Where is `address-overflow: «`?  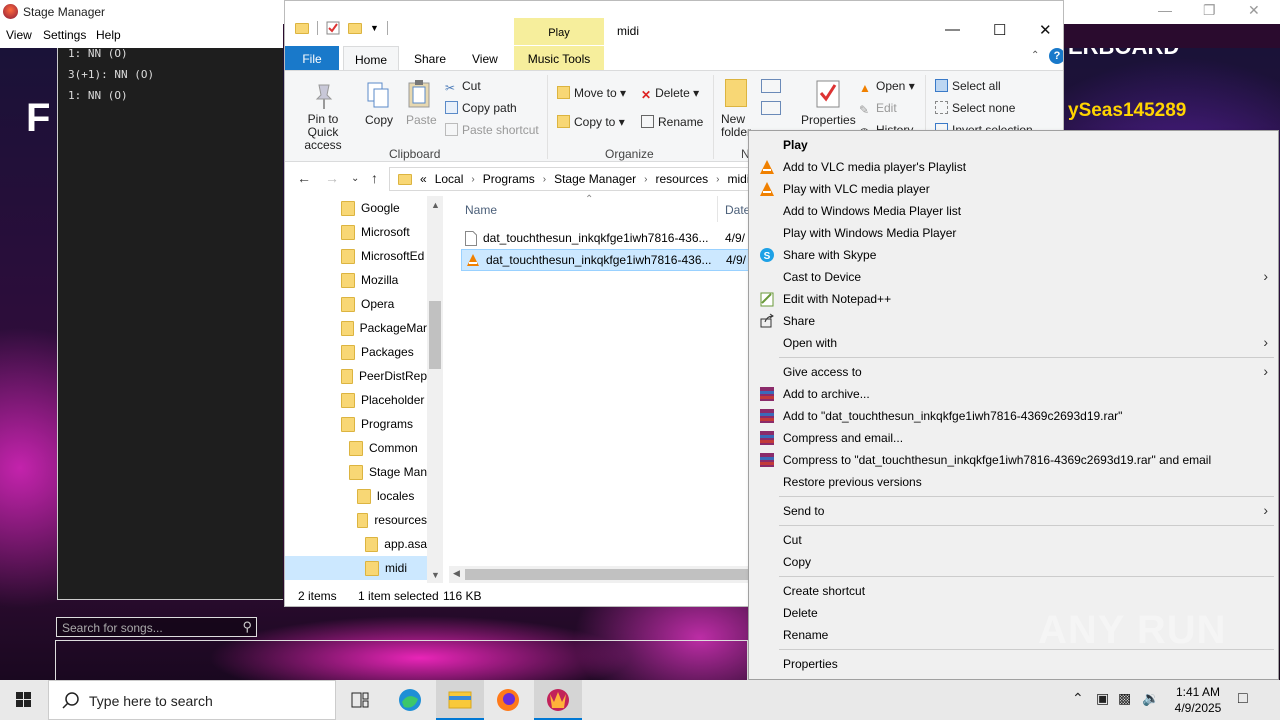 address-overflow: « is located at coordinates (423, 179).